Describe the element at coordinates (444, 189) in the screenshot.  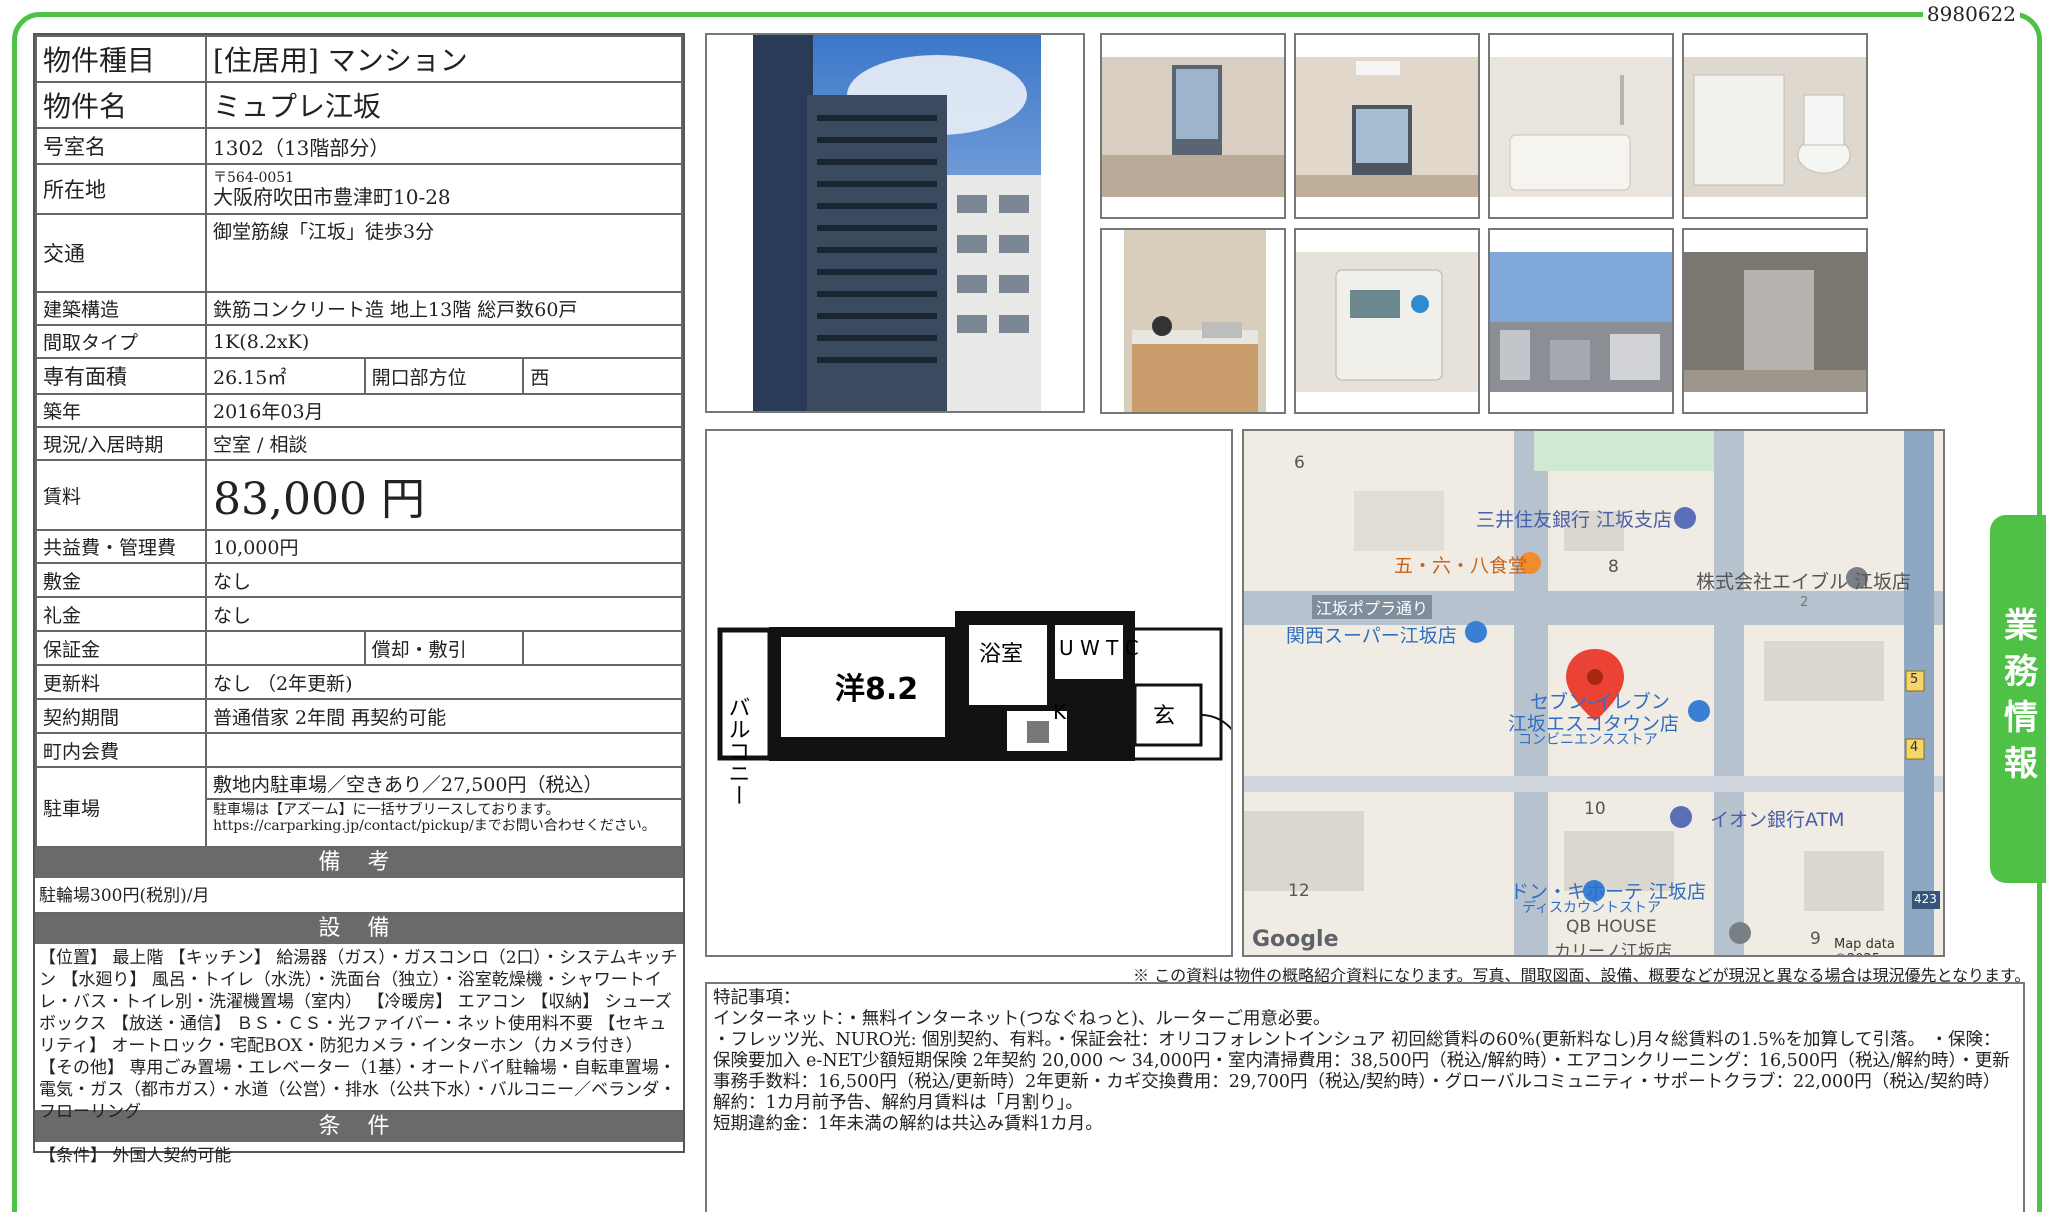
I see `address-cell: 〒564-0051 大阪府吹田市豊津町10-28` at that location.